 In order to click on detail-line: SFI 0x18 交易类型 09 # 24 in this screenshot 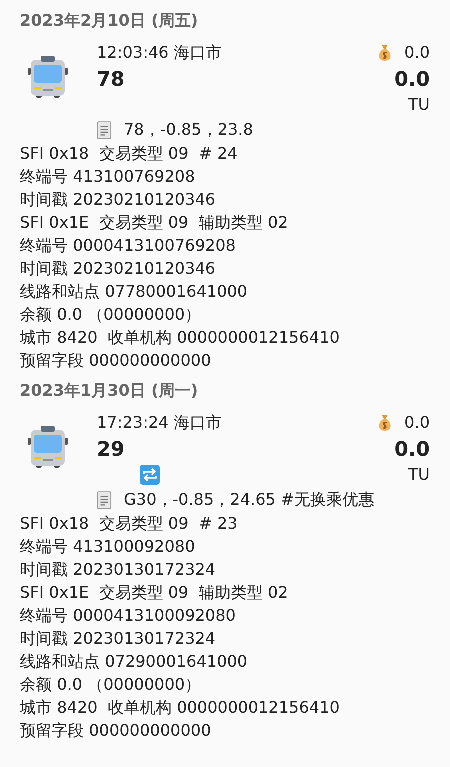, I will do `click(129, 154)`.